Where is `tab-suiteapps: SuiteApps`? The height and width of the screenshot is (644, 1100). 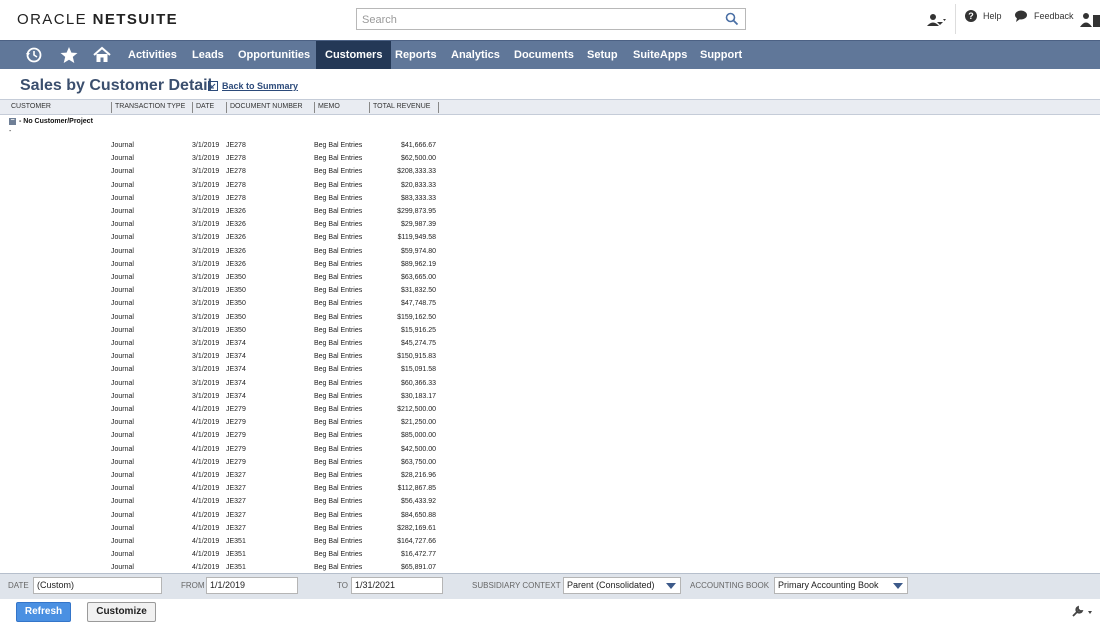 tab-suiteapps: SuiteApps is located at coordinates (660, 55).